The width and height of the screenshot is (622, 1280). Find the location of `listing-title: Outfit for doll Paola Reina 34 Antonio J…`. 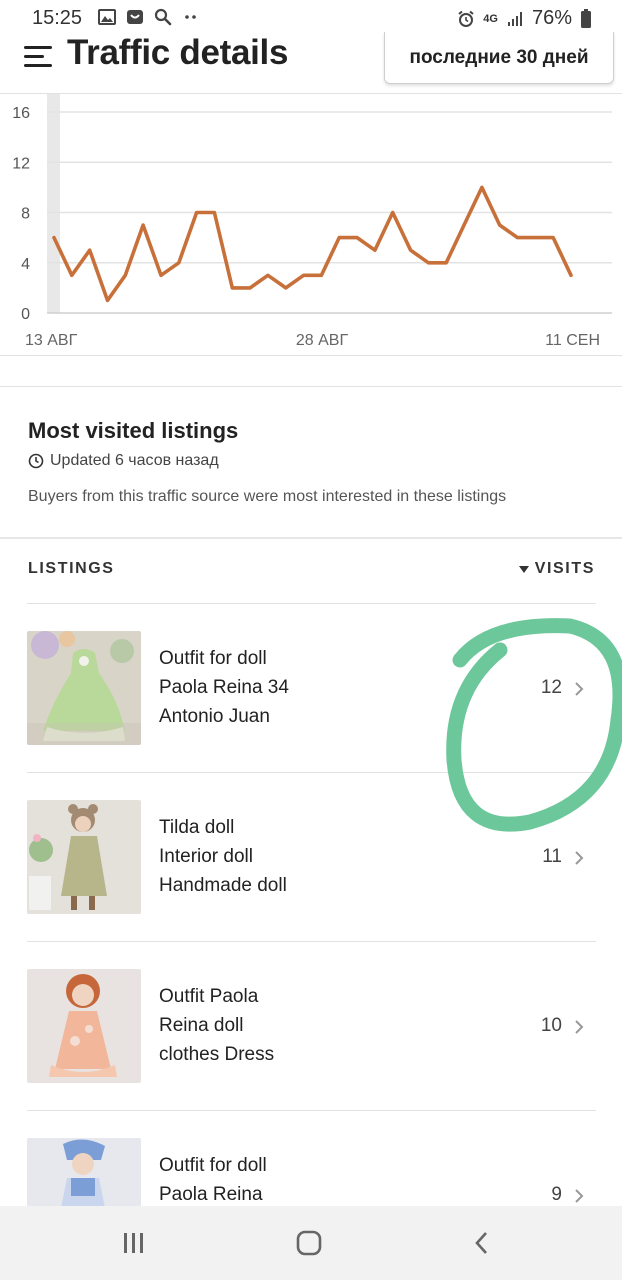

listing-title: Outfit for doll Paola Reina 34 Antonio J… is located at coordinates (224, 687).